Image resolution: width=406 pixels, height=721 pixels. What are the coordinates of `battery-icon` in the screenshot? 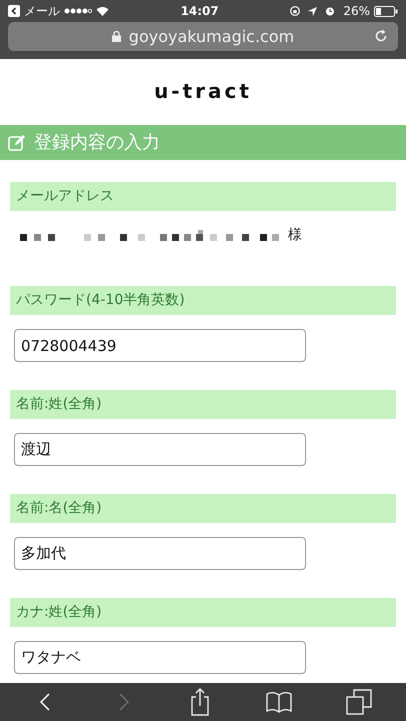 It's located at (386, 11).